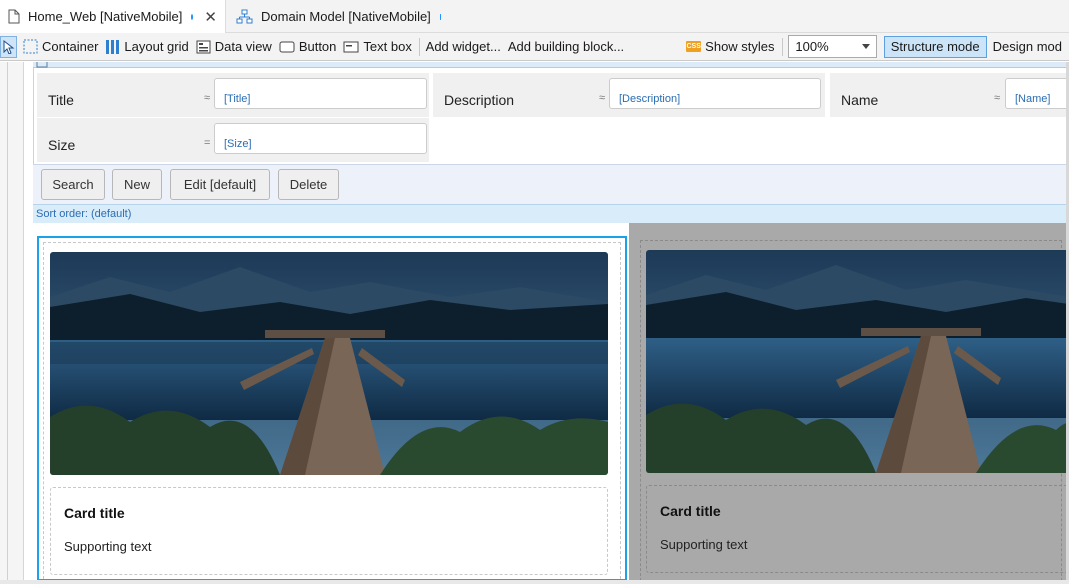 This screenshot has width=1069, height=584. I want to click on zoom-select: 100%, so click(832, 46).